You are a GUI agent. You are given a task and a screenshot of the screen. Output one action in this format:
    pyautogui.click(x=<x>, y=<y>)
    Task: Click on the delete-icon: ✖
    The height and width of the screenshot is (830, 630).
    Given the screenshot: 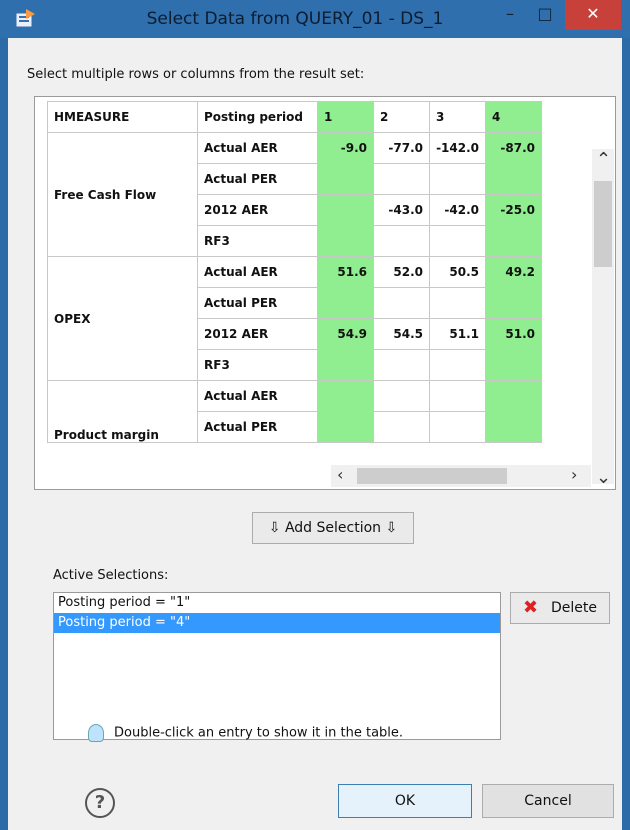 What is the action you would take?
    pyautogui.click(x=531, y=607)
    